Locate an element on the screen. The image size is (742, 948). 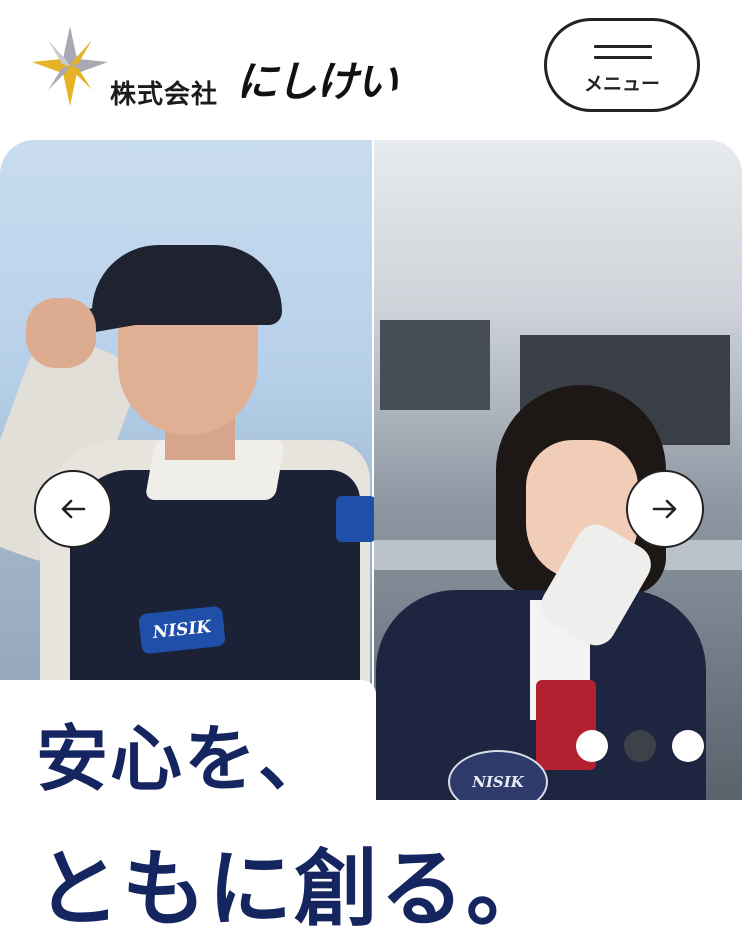
company-prefix: 株式会社 is located at coordinates (164, 95).